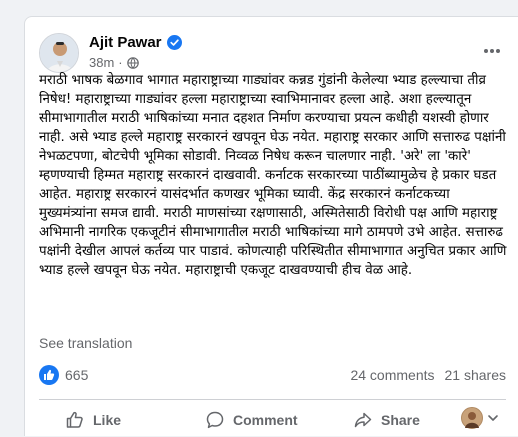  What do you see at coordinates (85, 343) in the screenshot?
I see `see-translation-link: See translation` at bounding box center [85, 343].